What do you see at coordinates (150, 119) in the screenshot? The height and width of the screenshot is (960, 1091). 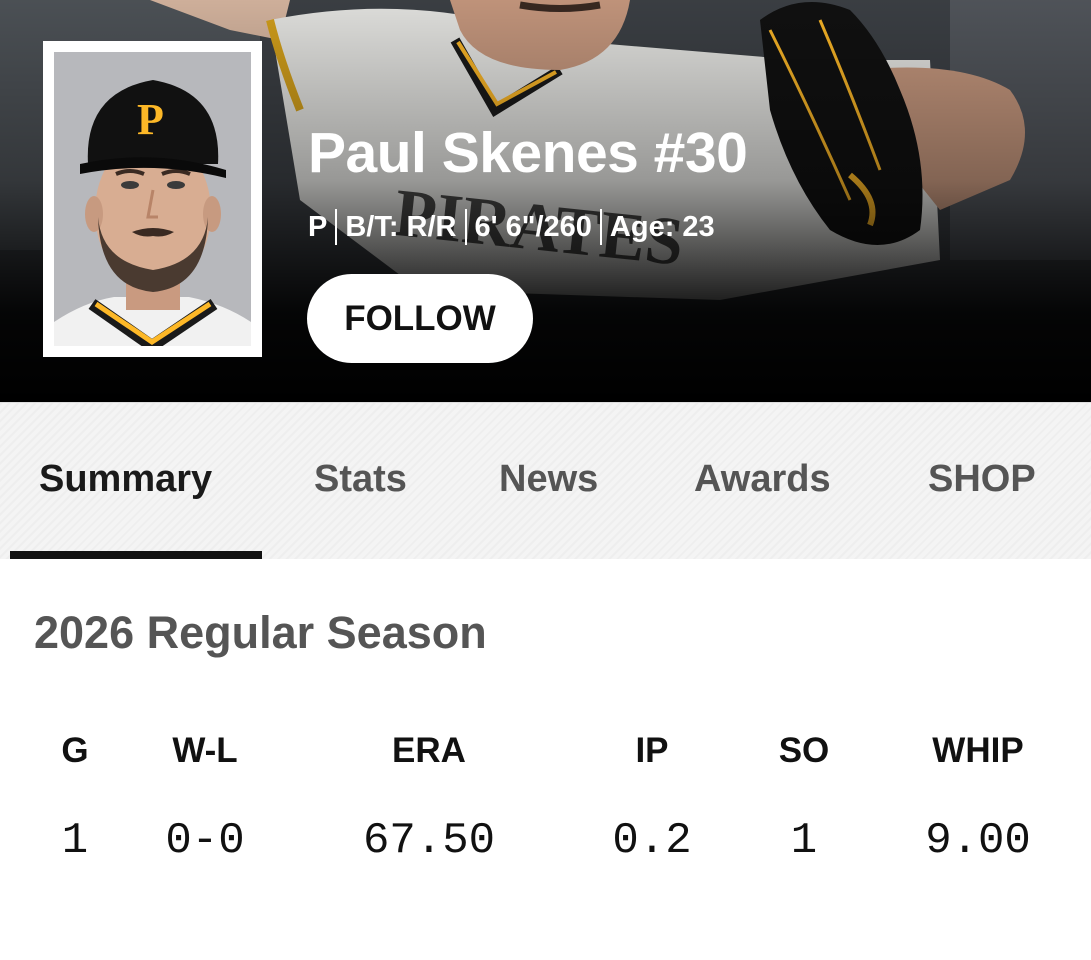 I see `cap-logo-letter: P` at bounding box center [150, 119].